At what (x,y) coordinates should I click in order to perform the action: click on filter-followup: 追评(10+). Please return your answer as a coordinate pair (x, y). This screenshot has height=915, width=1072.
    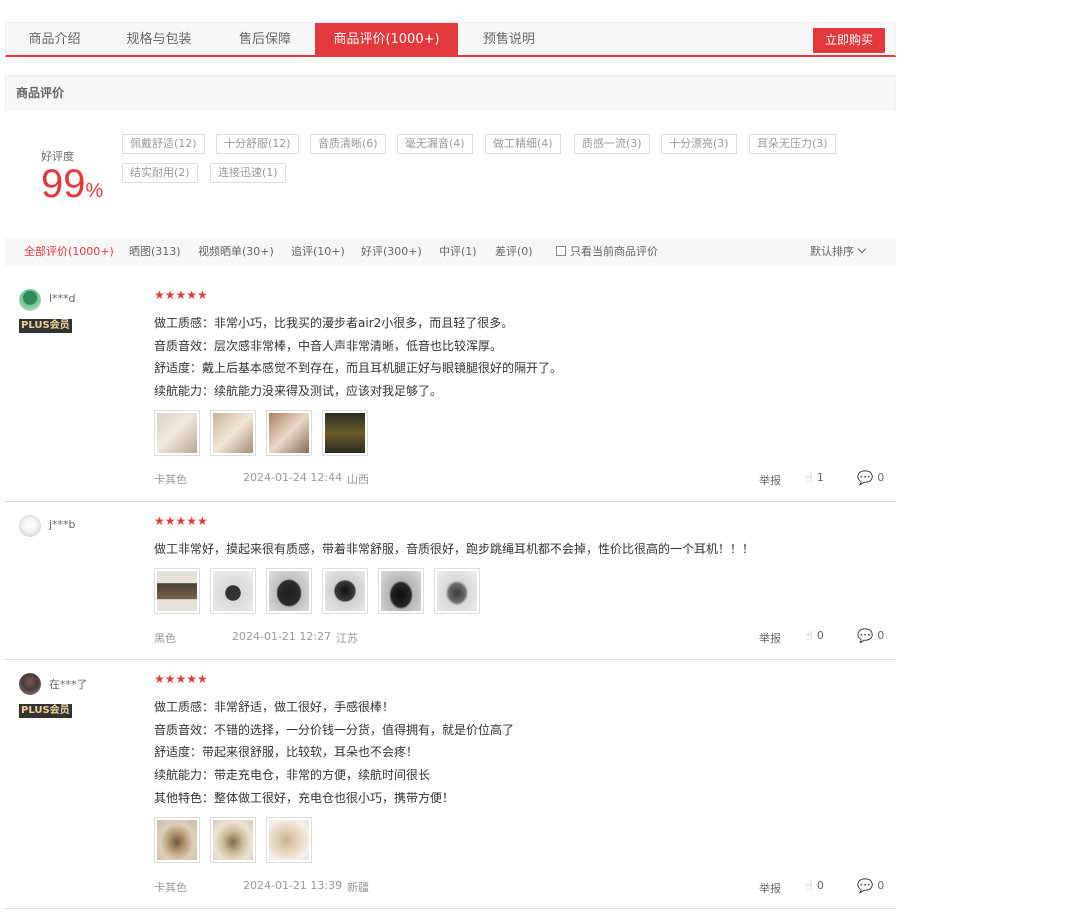
    Looking at the image, I should click on (318, 252).